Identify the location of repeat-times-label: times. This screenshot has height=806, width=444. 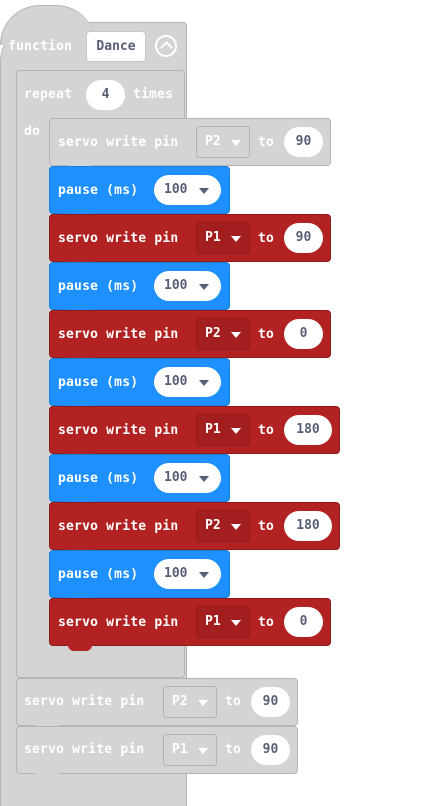
(153, 94).